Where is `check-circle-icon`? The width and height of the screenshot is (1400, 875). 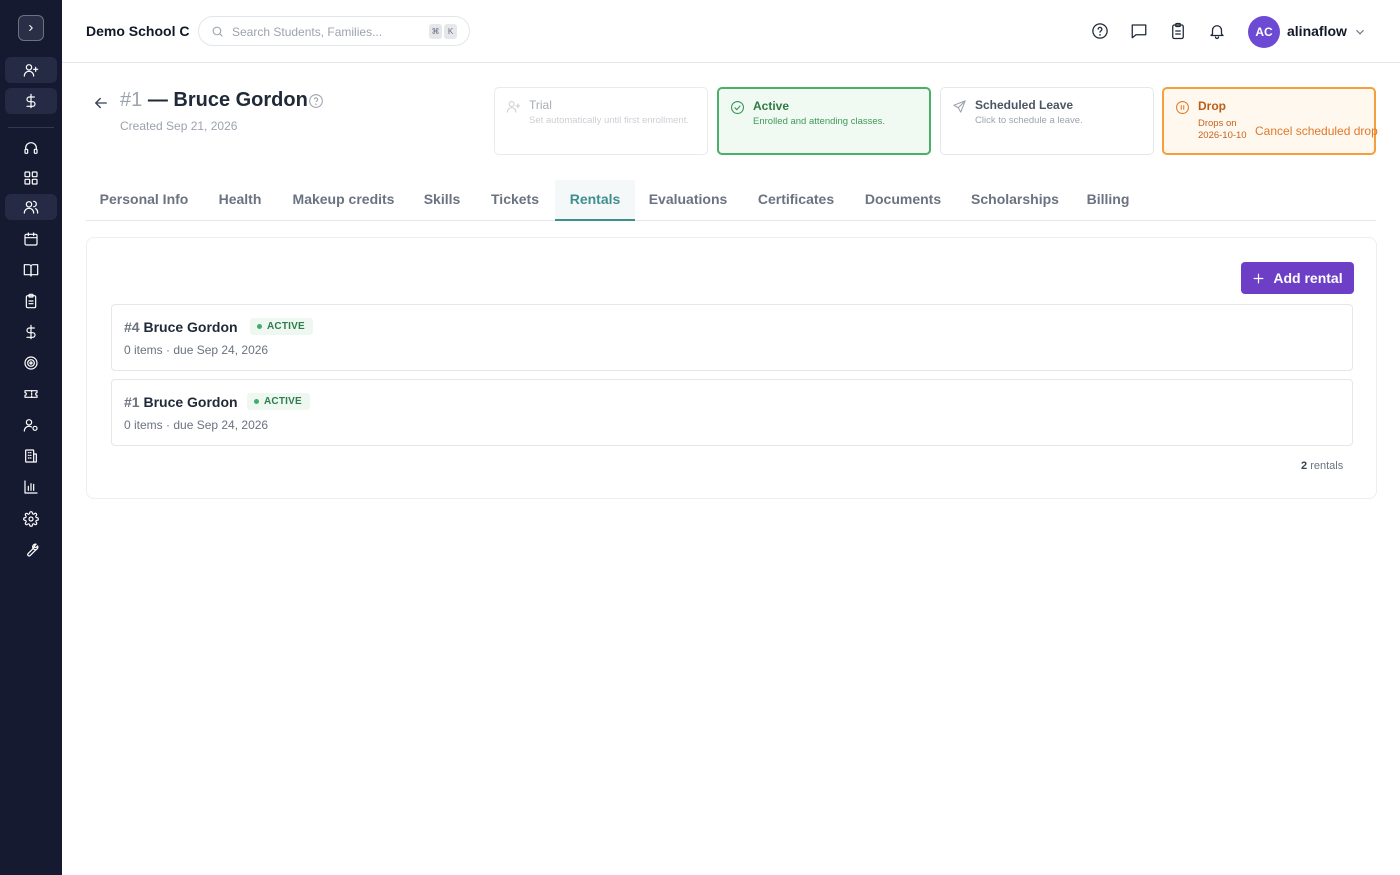
check-circle-icon is located at coordinates (737, 107).